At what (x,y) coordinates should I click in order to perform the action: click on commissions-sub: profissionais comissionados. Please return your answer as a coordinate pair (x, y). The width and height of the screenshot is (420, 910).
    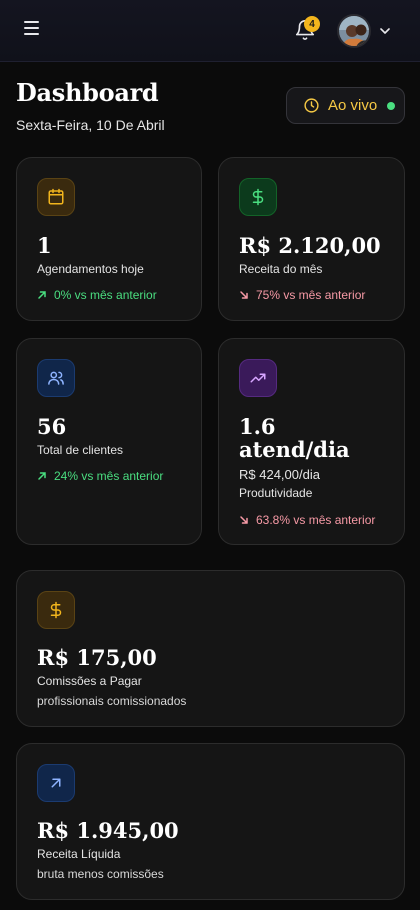
    Looking at the image, I should click on (112, 701).